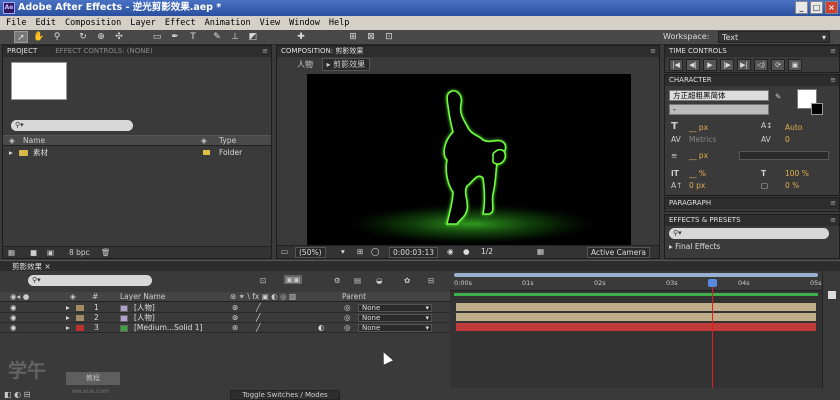 The image size is (840, 400). I want to click on expand-collapse-icon: ◧ ◐ ⊟, so click(17, 394).